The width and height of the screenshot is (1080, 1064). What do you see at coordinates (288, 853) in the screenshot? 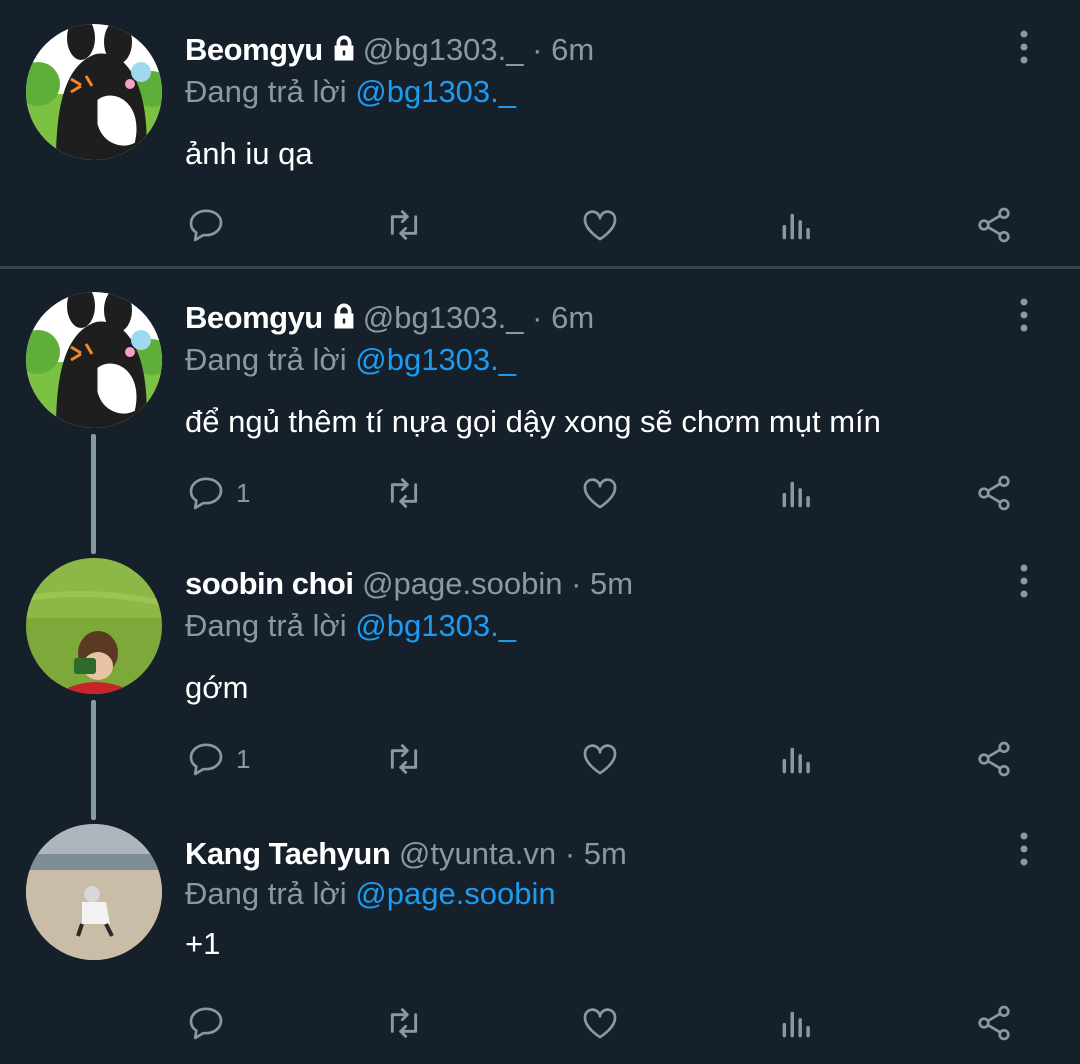
I see `display-name: Kang Taehyun` at bounding box center [288, 853].